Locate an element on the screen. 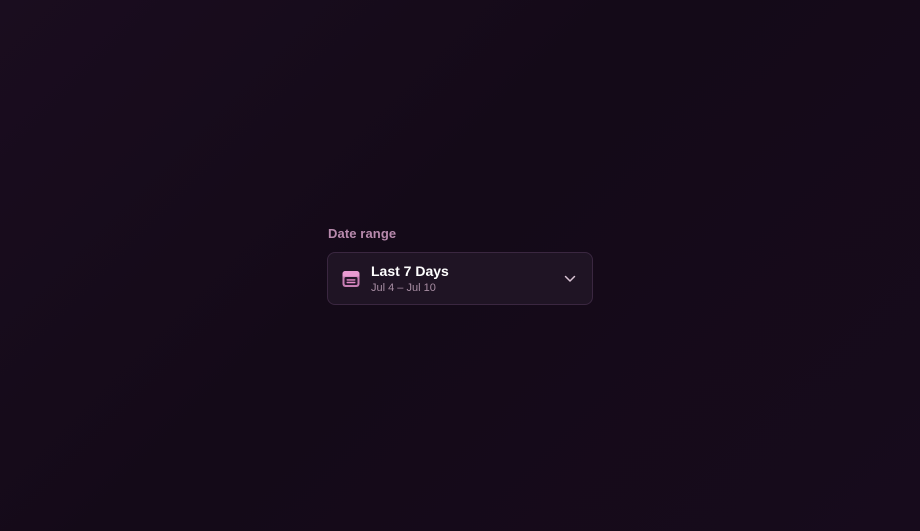 The image size is (920, 531). chevron-down-icon is located at coordinates (570, 279).